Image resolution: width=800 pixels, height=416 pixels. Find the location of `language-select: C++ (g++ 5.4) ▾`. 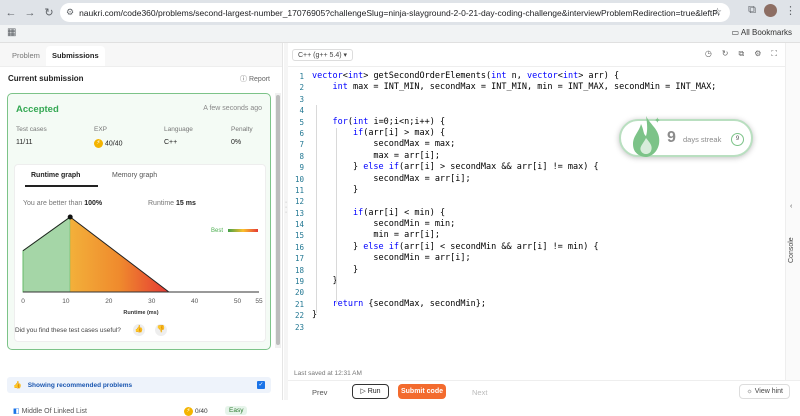

language-select: C++ (g++ 5.4) ▾ is located at coordinates (323, 55).